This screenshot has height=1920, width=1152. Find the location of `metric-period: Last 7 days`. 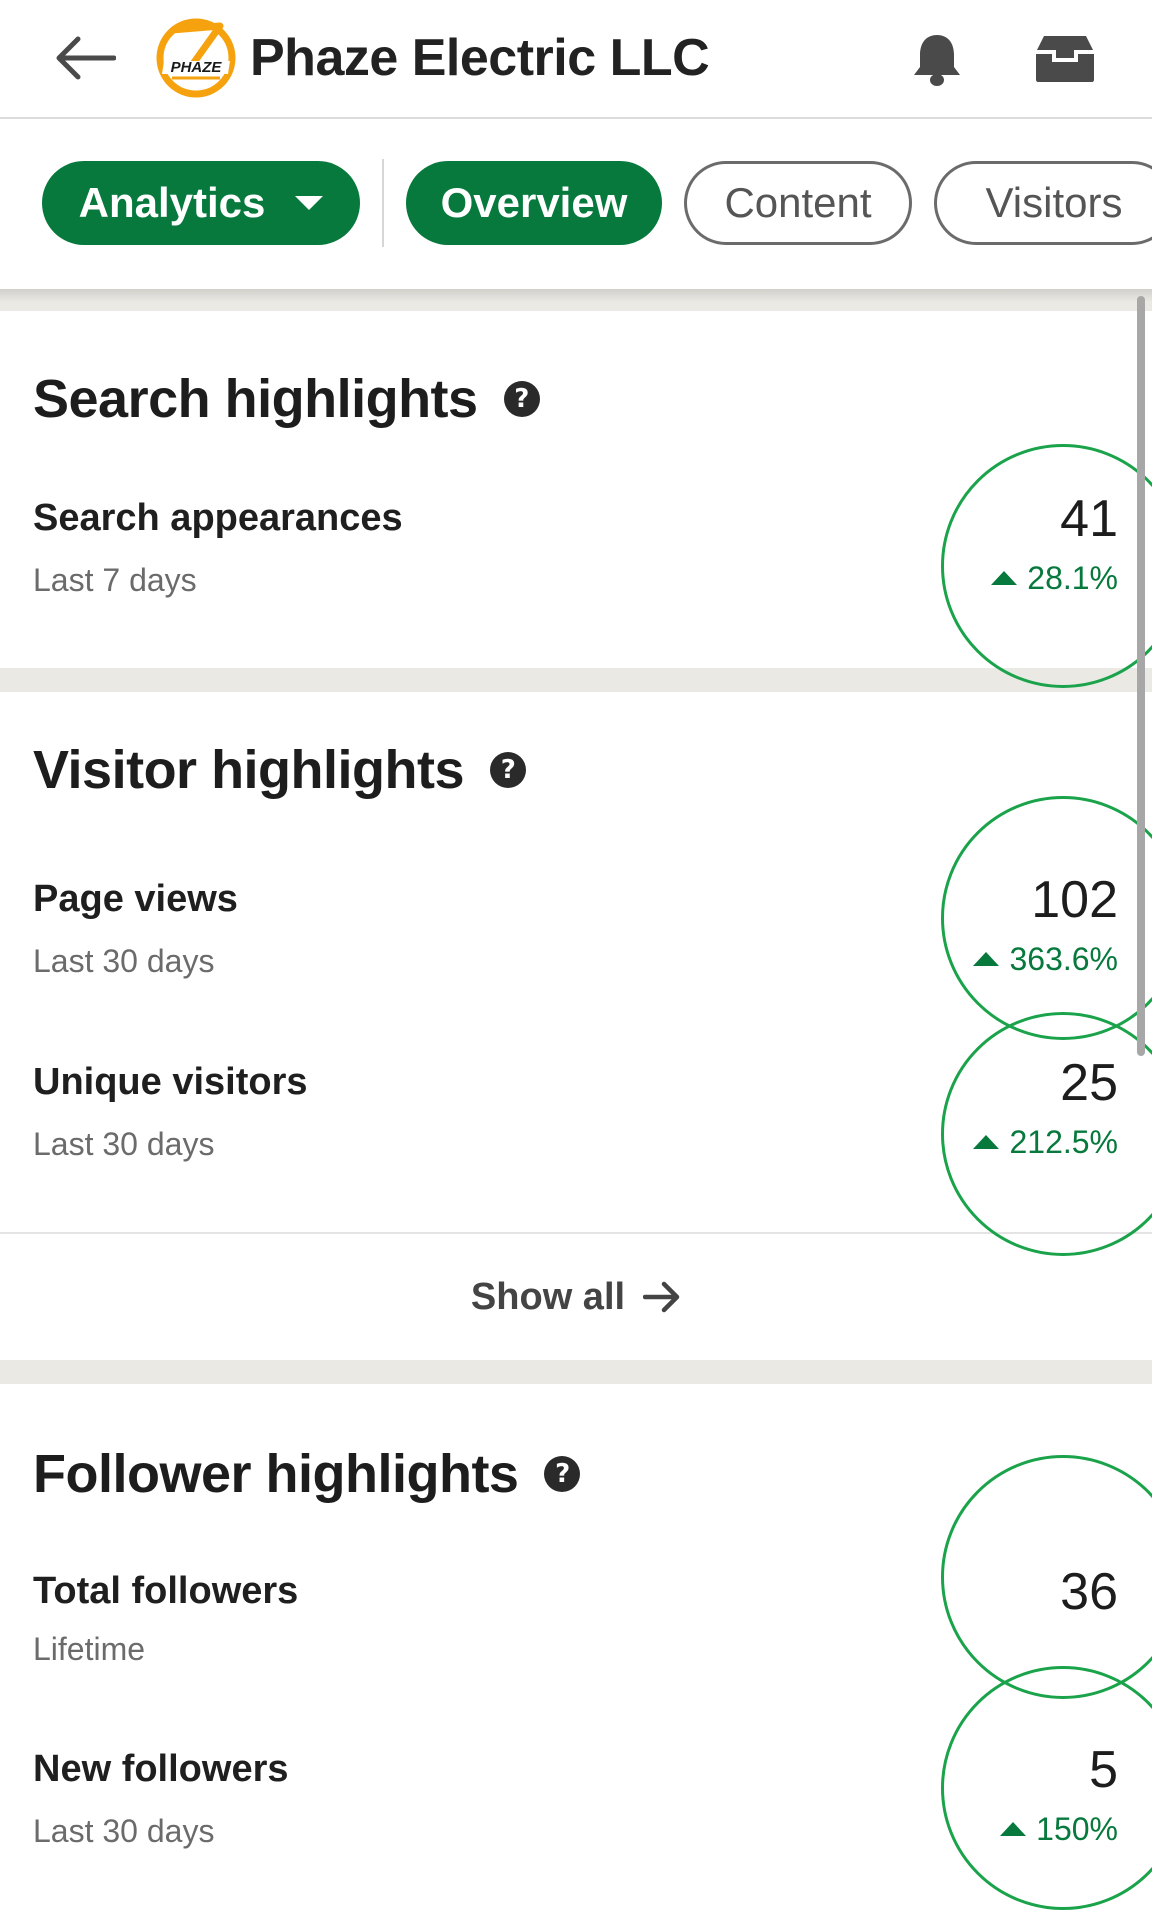

metric-period: Last 7 days is located at coordinates (115, 580).